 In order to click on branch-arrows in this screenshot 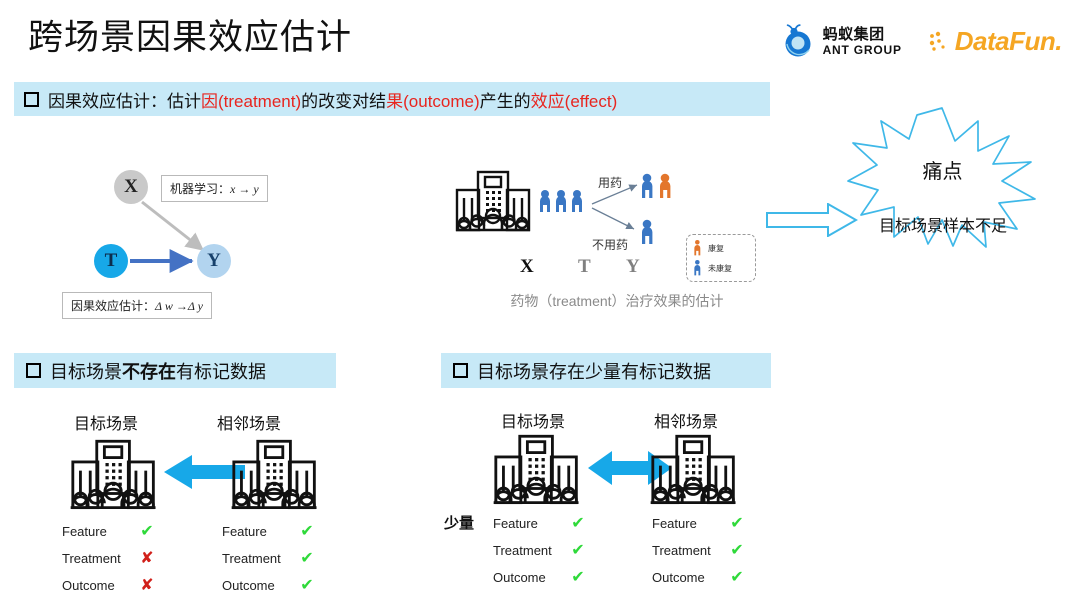, I will do `click(614, 207)`.